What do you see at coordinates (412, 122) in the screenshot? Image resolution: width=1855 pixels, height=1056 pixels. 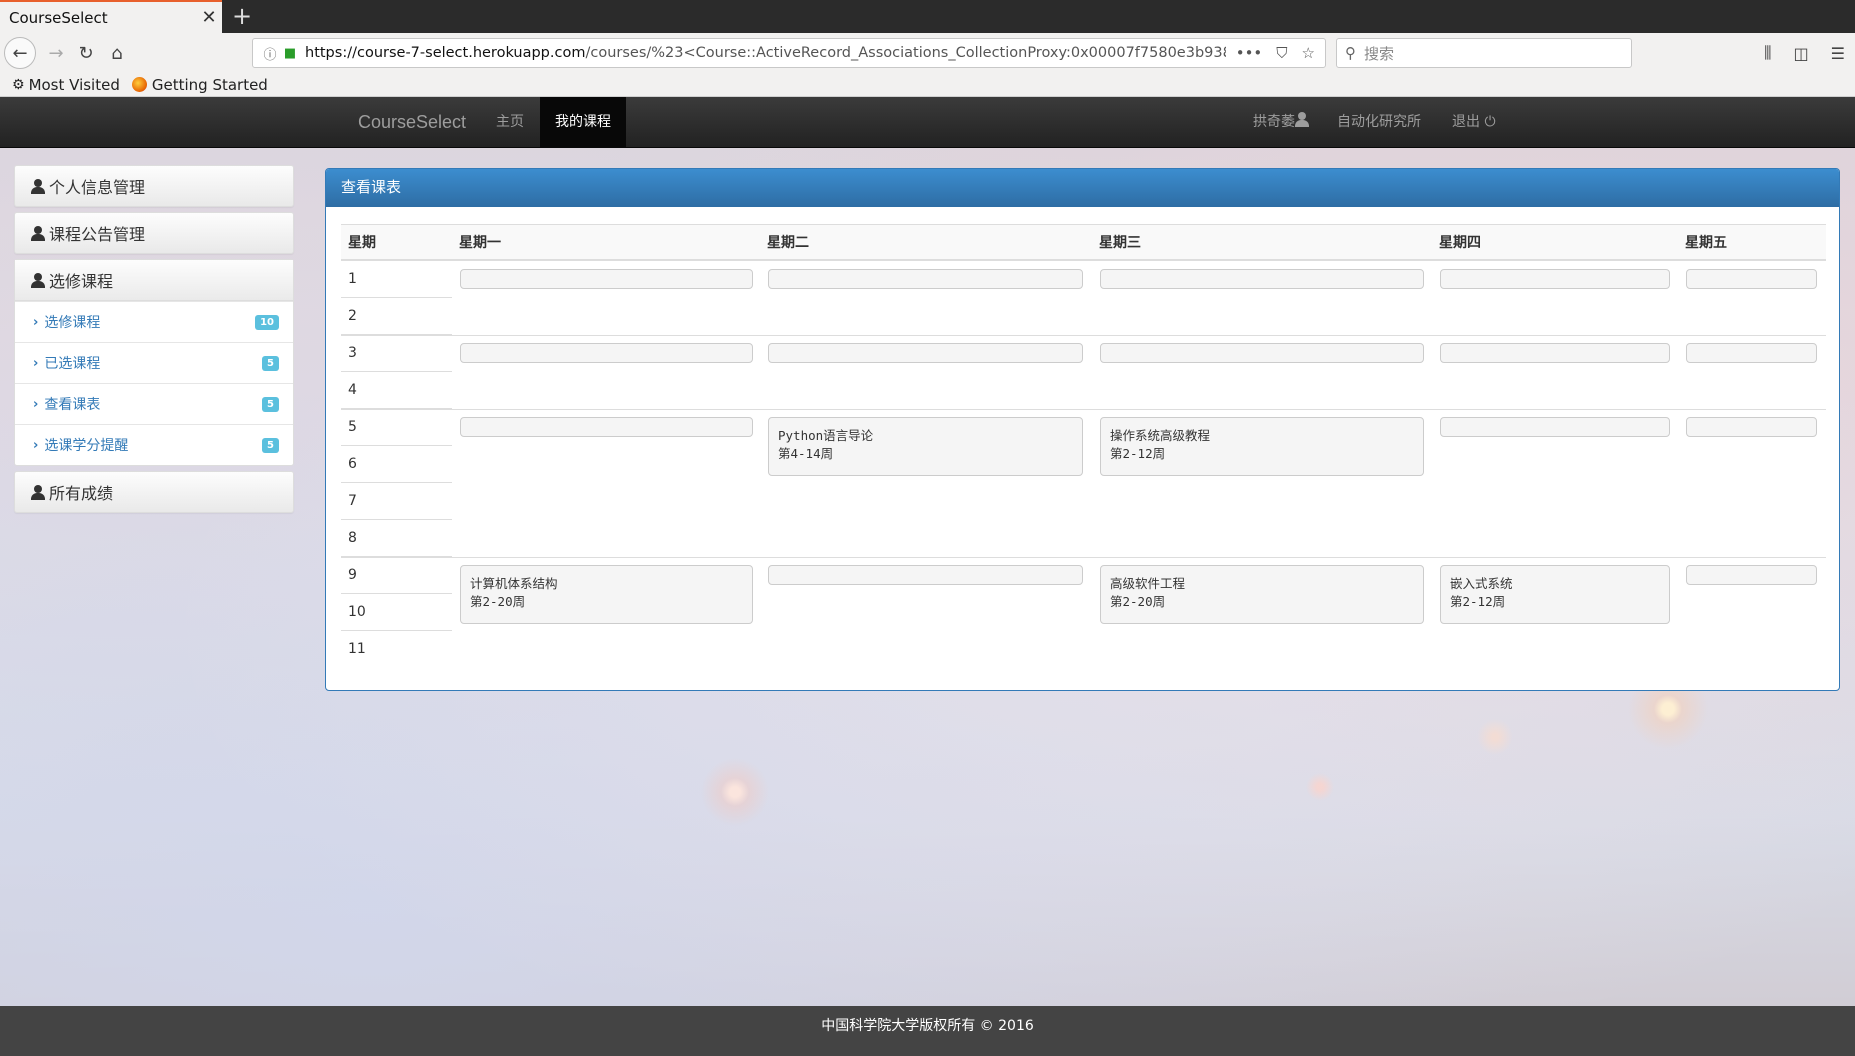 I see `brand-link: CourseSelect` at bounding box center [412, 122].